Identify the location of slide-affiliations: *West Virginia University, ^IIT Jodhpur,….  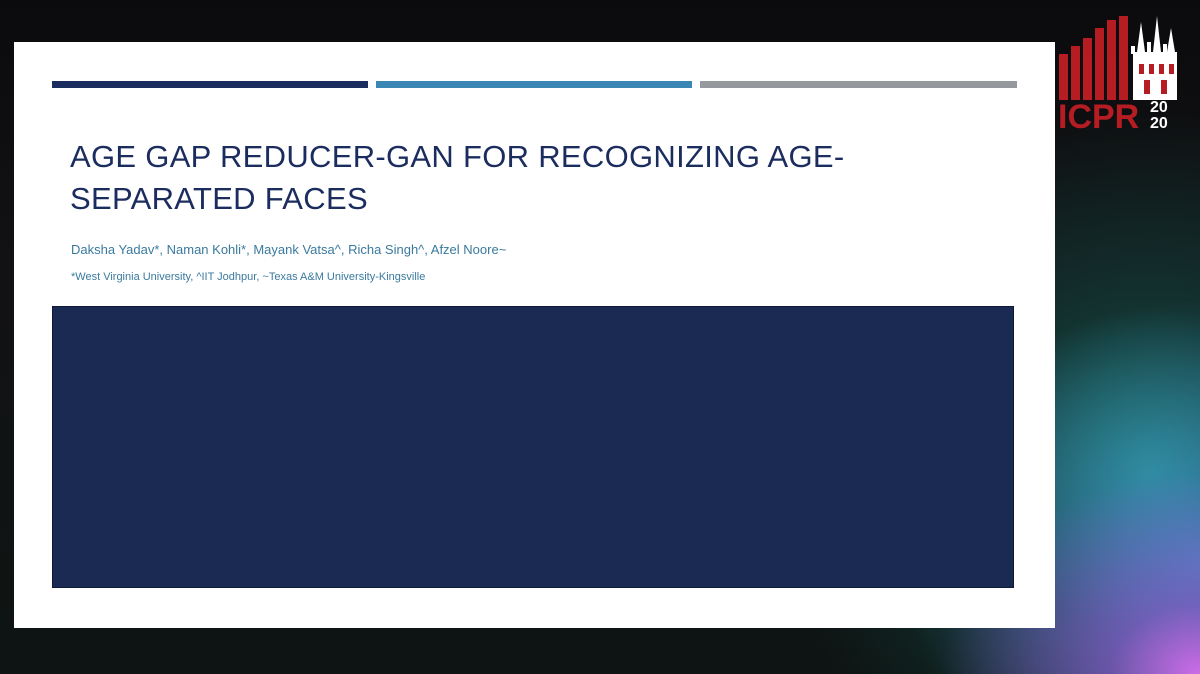
(248, 277).